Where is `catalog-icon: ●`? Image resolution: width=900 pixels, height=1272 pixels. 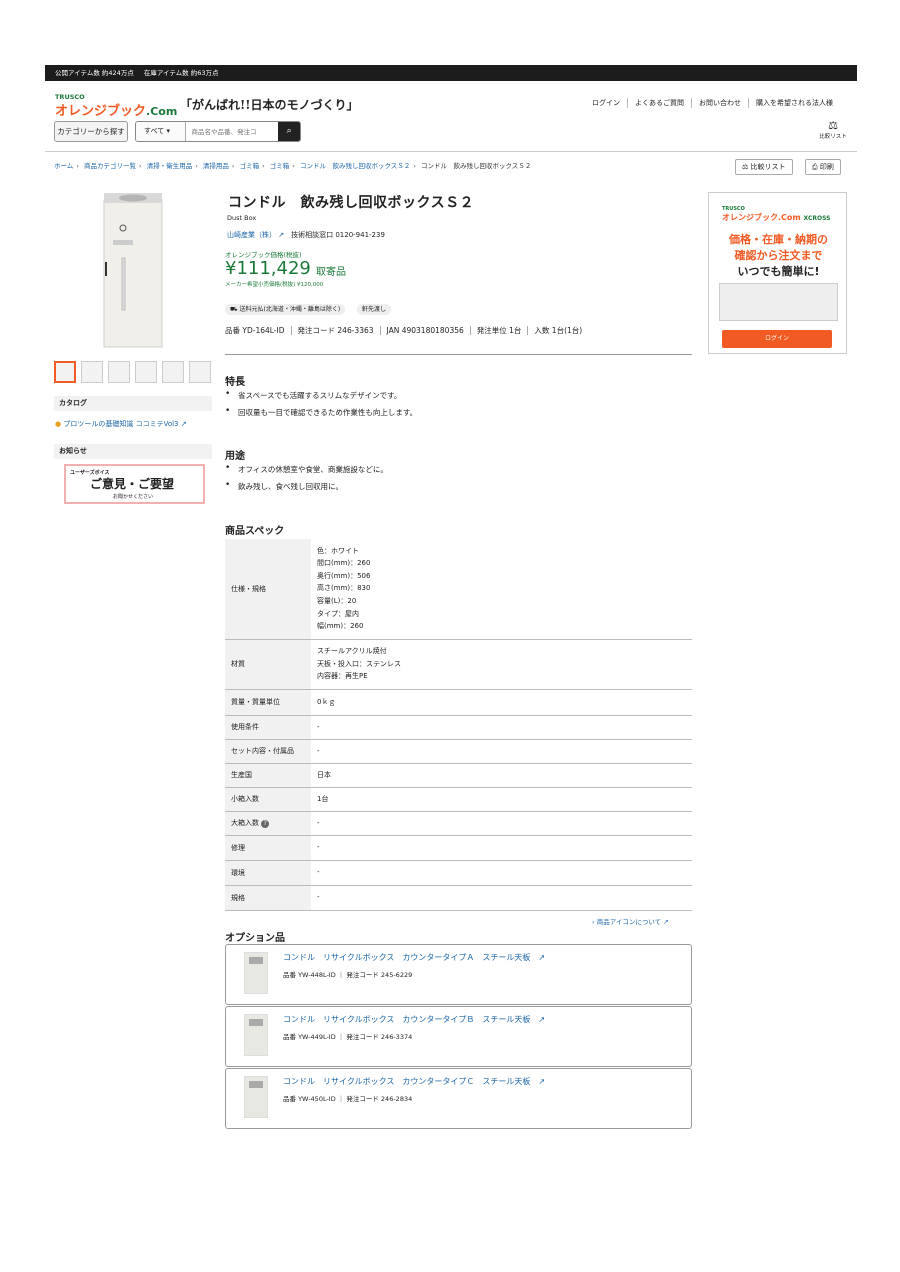 catalog-icon: ● is located at coordinates (58, 424).